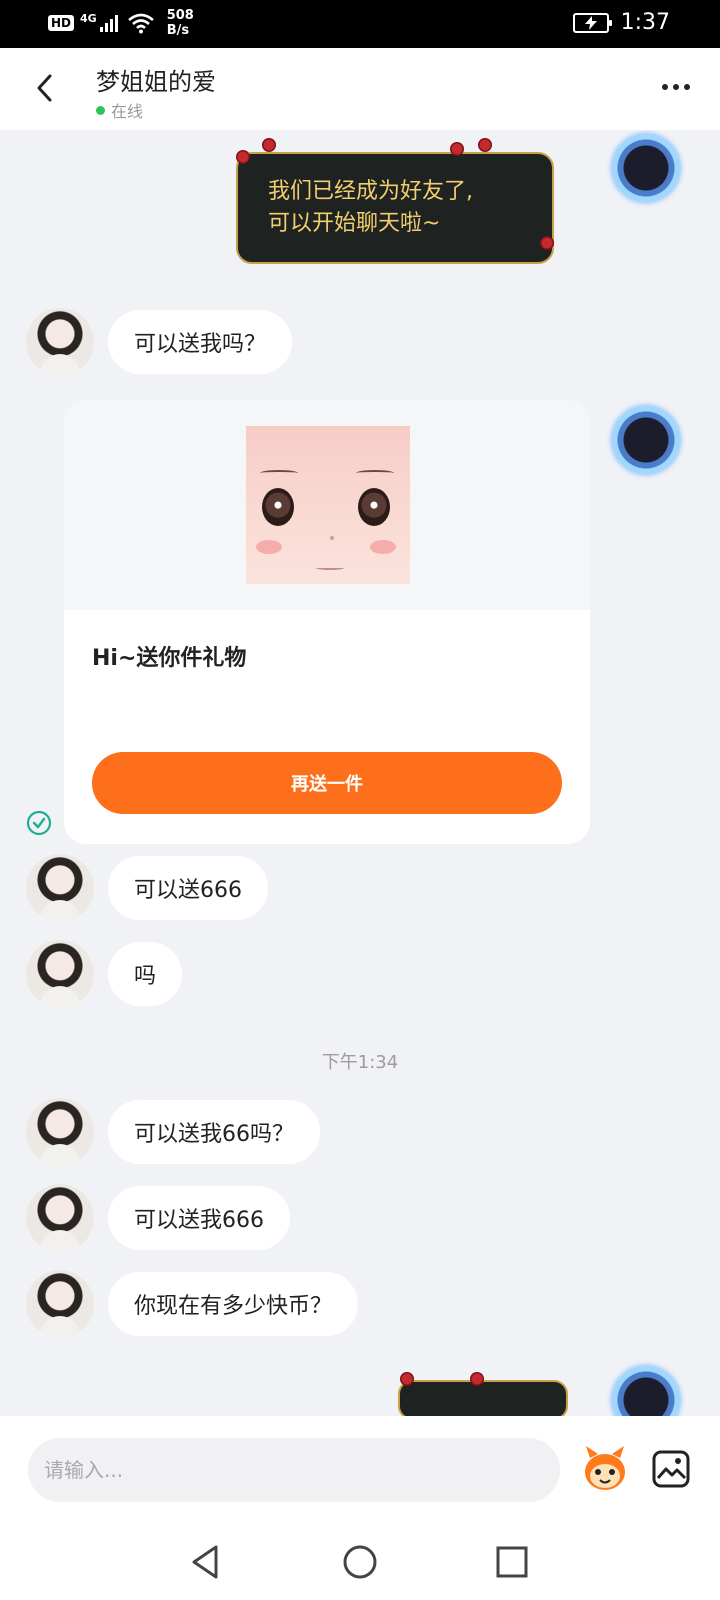  I want to click on message-bubble: 可以送666, so click(188, 888).